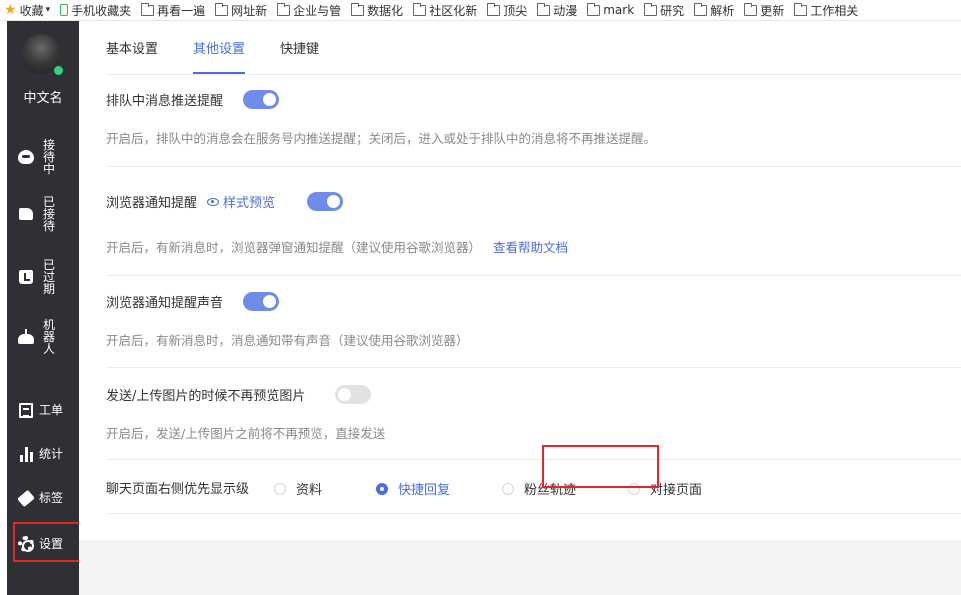  I want to click on bookmark-label: 顶尖, so click(515, 10).